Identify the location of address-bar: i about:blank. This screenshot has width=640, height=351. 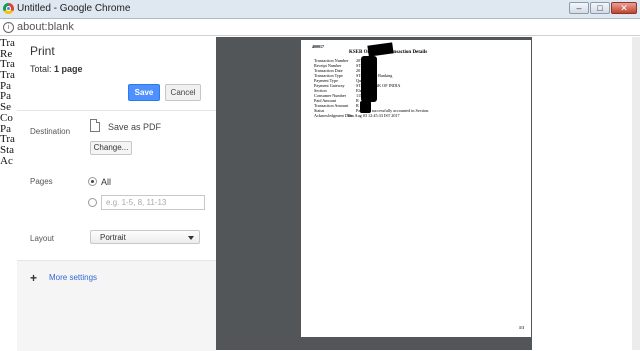
(320, 27).